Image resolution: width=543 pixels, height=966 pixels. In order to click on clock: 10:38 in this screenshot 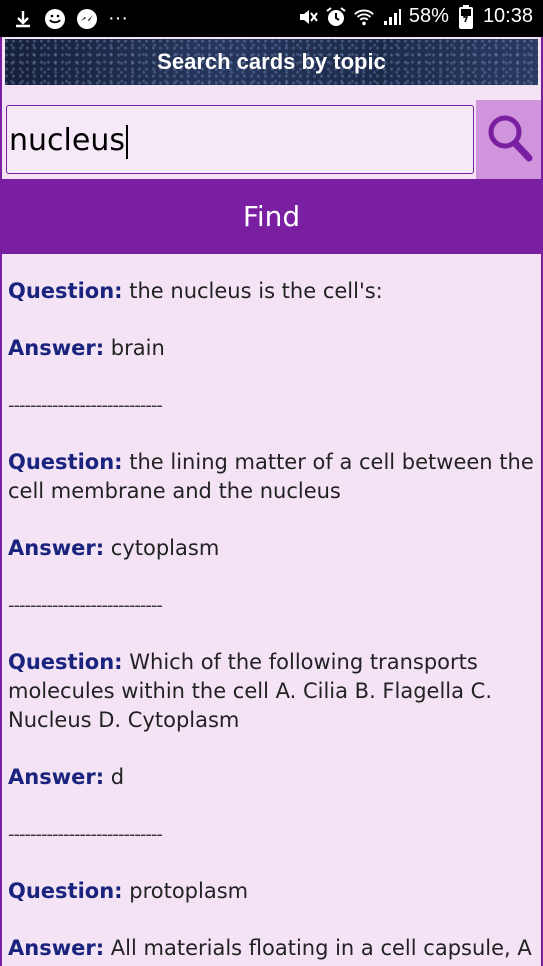, I will do `click(507, 16)`.